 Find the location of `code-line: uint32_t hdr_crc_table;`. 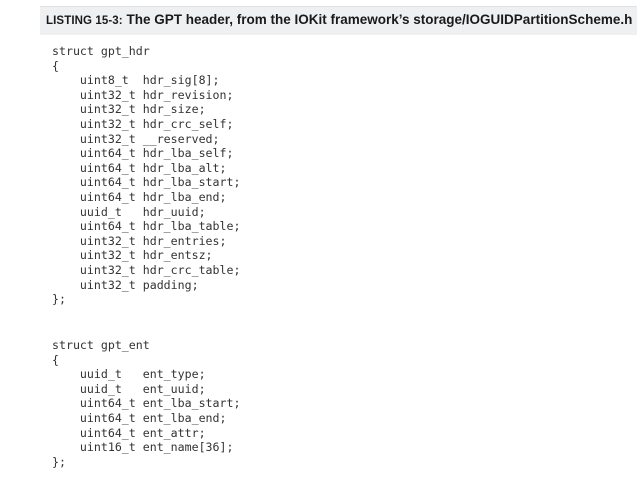

code-line: uint32_t hdr_crc_table; is located at coordinates (146, 269).